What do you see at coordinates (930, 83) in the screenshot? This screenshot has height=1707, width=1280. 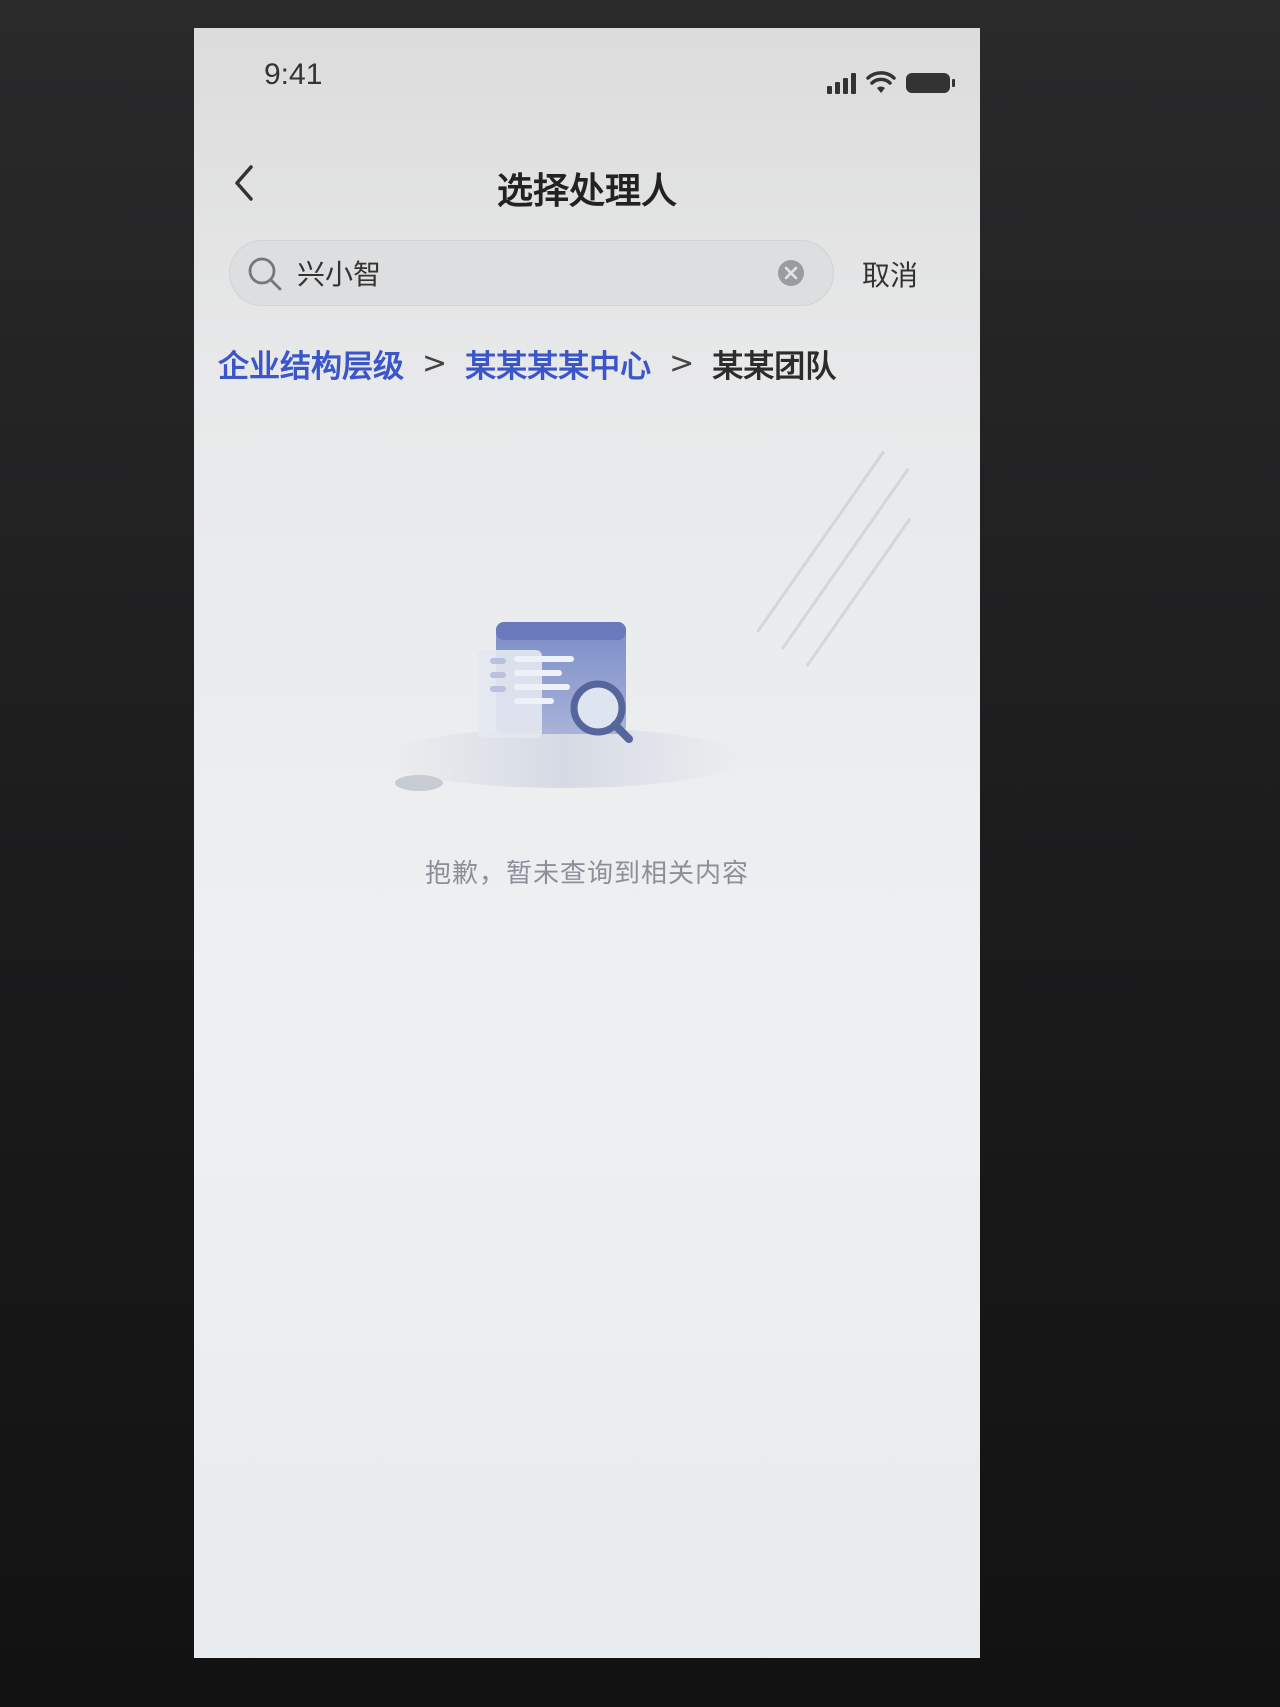 I see `battery-icon` at bounding box center [930, 83].